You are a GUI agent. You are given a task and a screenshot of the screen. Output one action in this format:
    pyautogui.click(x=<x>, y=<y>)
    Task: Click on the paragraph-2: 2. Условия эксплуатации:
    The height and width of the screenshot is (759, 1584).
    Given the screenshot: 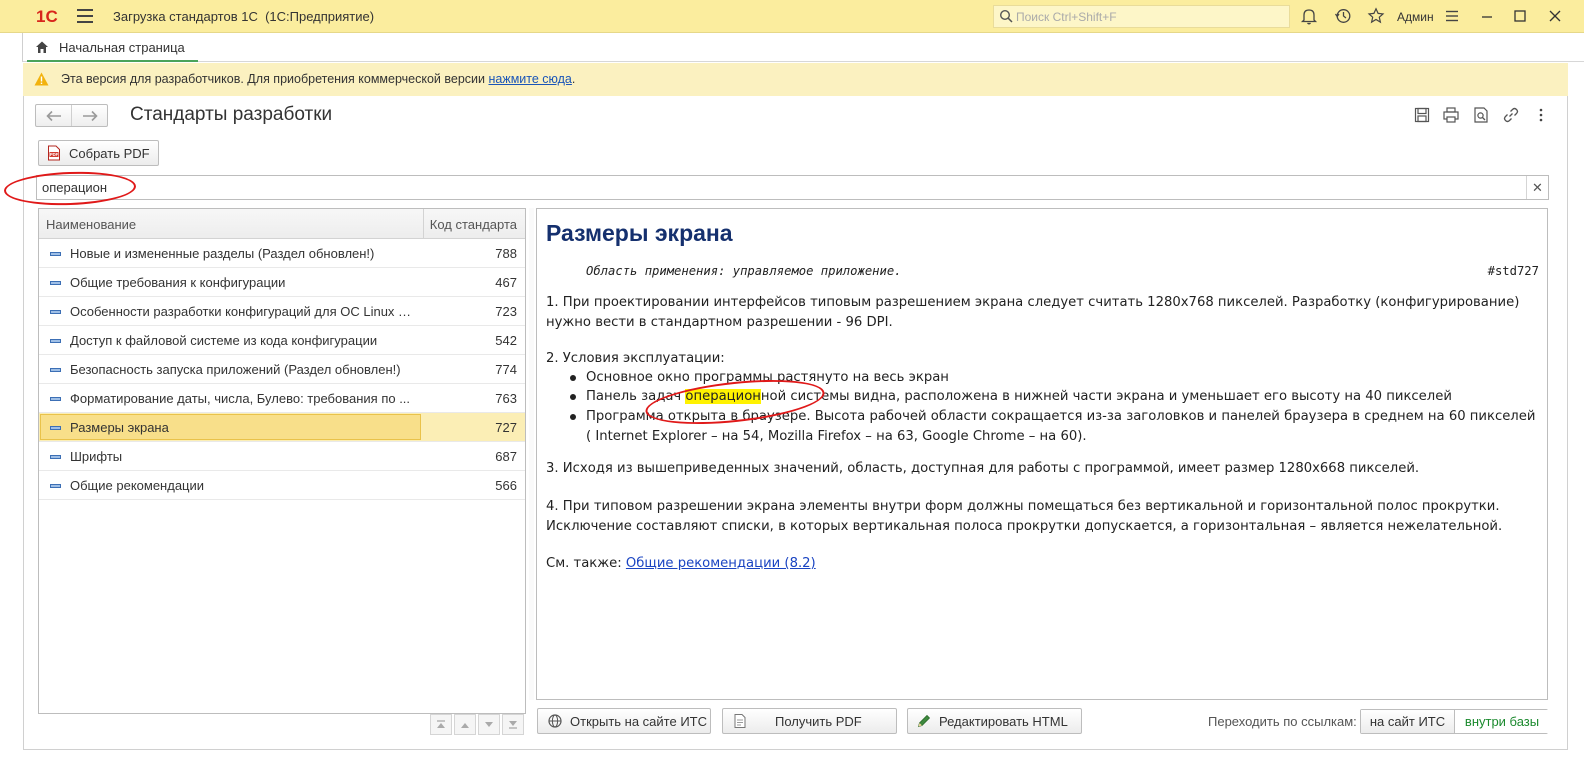 What is the action you would take?
    pyautogui.click(x=635, y=358)
    